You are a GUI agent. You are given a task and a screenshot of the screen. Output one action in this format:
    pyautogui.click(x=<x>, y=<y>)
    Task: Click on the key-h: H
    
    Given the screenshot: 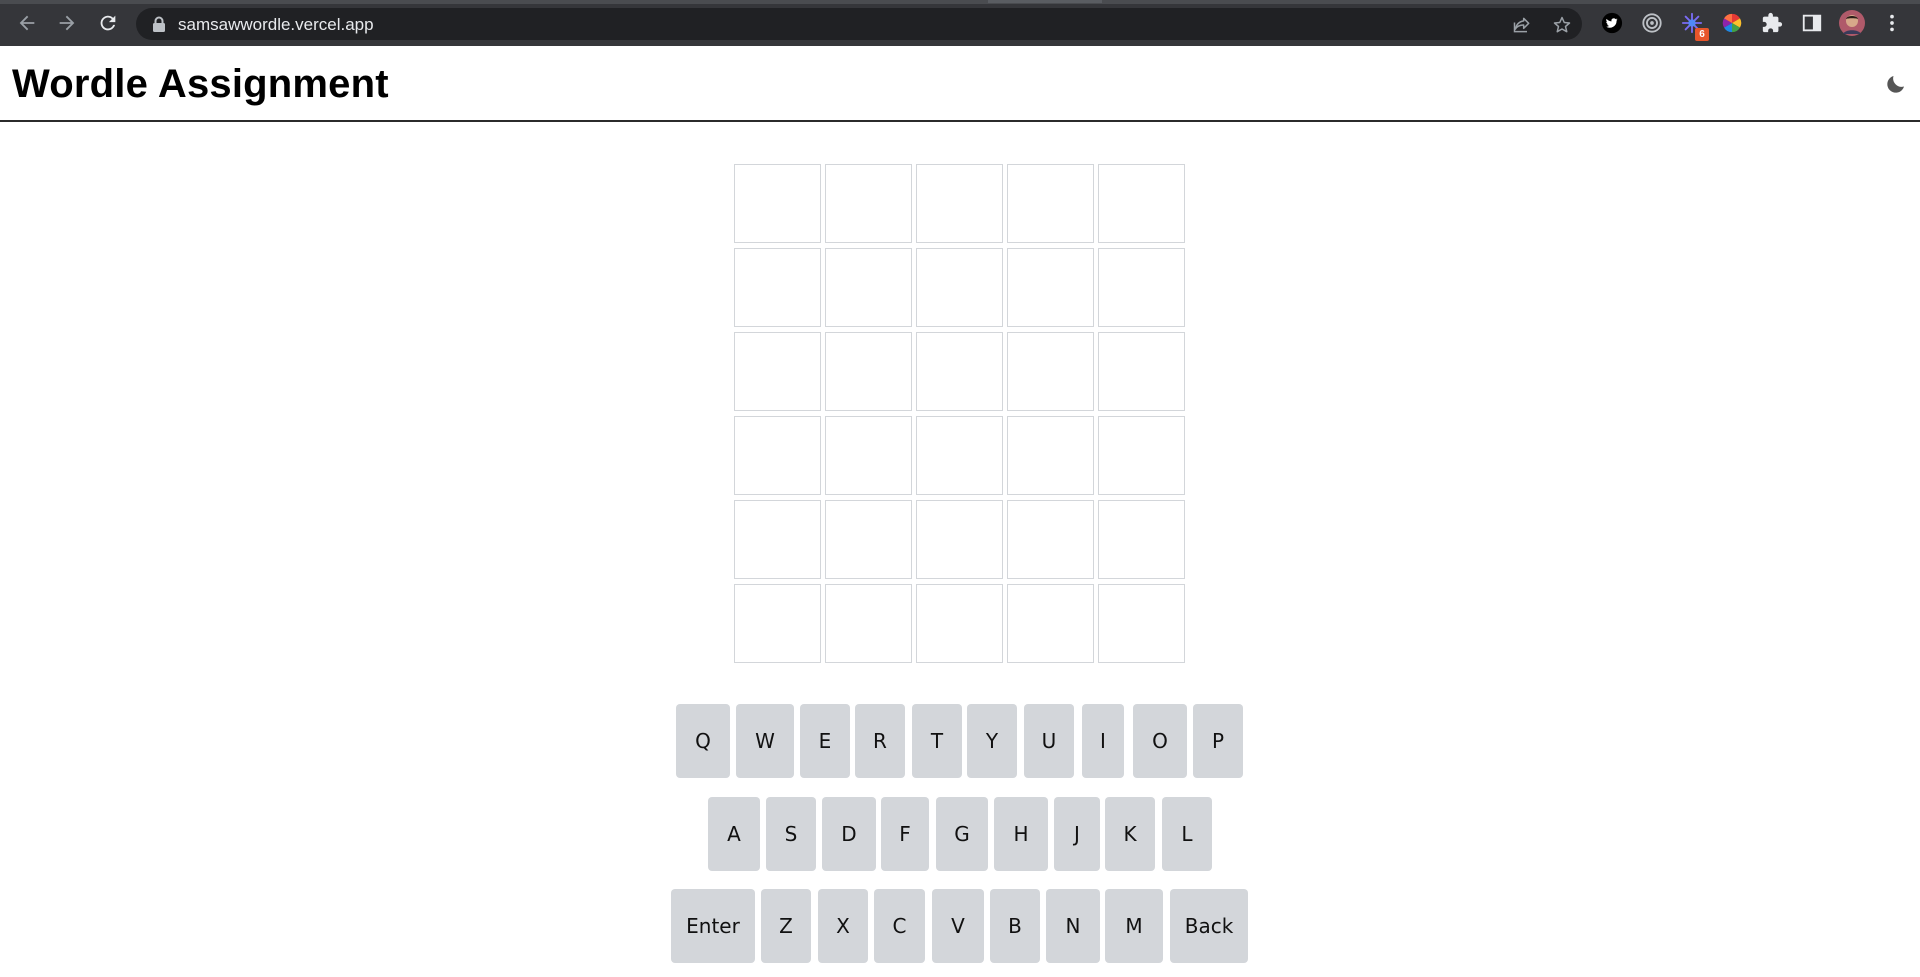 What is the action you would take?
    pyautogui.click(x=1021, y=834)
    